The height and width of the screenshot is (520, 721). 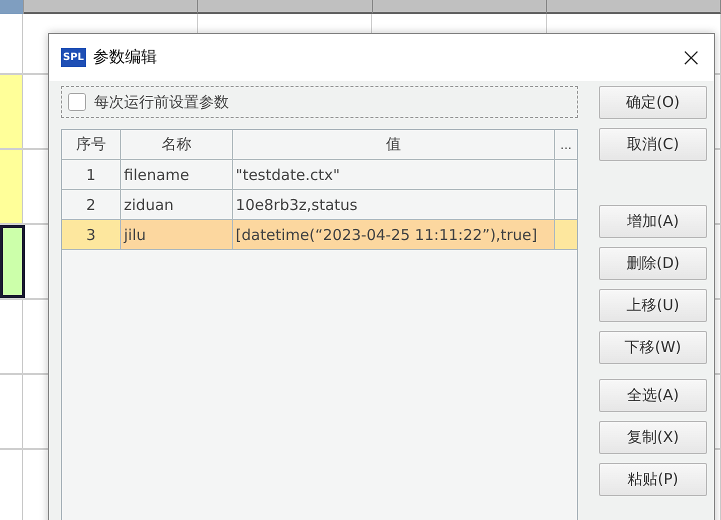 What do you see at coordinates (125, 57) in the screenshot?
I see `dialog-title: 参数编辑` at bounding box center [125, 57].